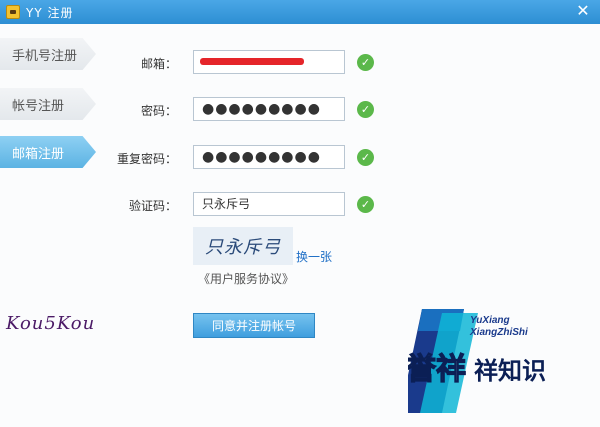 The width and height of the screenshot is (600, 427). I want to click on tab-phone-register: 手机号注册, so click(48, 54).